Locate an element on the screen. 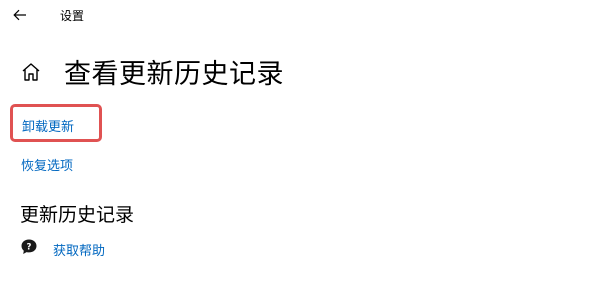  uninstall-updates-link: 卸载更新 is located at coordinates (48, 125).